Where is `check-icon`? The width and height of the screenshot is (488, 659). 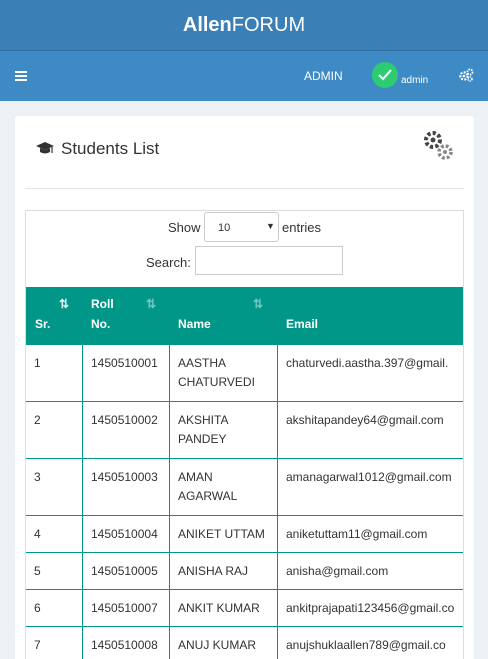
check-icon is located at coordinates (385, 75).